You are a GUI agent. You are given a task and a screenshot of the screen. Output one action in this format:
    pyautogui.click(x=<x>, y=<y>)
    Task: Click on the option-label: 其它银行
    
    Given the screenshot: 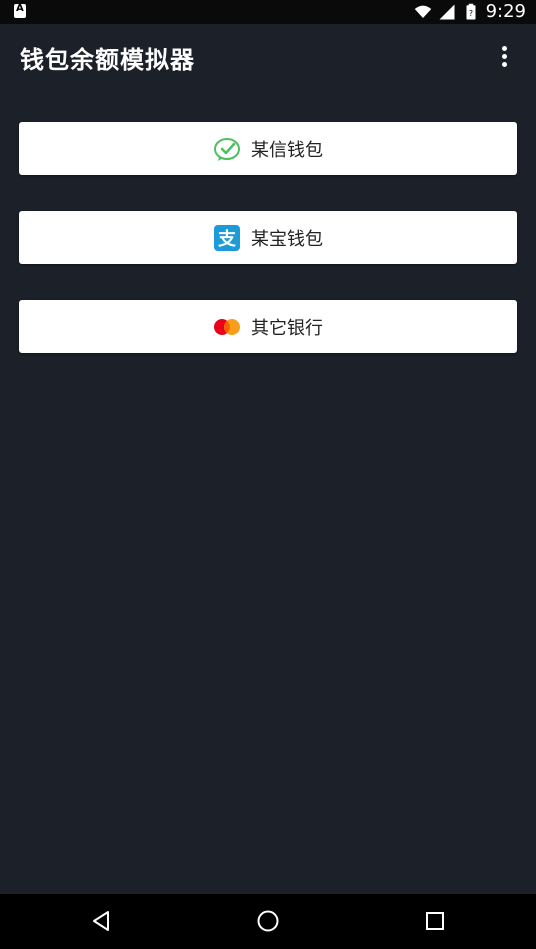 What is the action you would take?
    pyautogui.click(x=287, y=328)
    